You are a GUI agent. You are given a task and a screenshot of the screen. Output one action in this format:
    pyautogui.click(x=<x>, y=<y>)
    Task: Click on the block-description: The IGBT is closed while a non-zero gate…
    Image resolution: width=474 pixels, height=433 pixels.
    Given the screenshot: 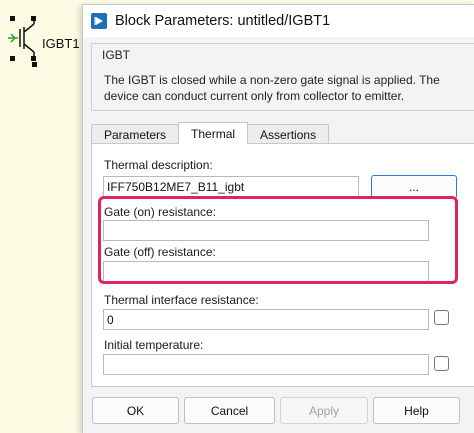 What is the action you would take?
    pyautogui.click(x=272, y=88)
    